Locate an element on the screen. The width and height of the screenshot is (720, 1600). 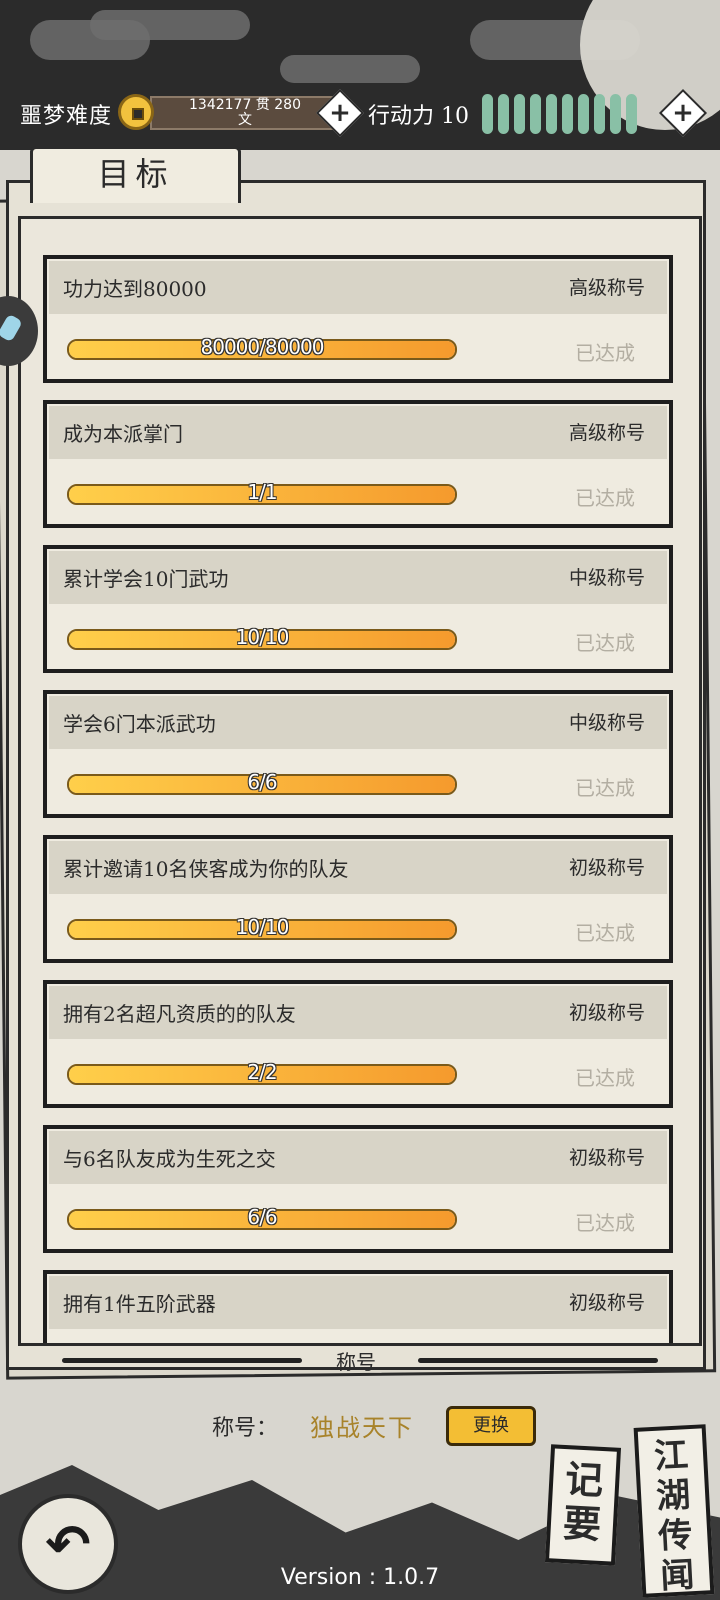
goal-title: 功力达到80000 is located at coordinates (135, 289).